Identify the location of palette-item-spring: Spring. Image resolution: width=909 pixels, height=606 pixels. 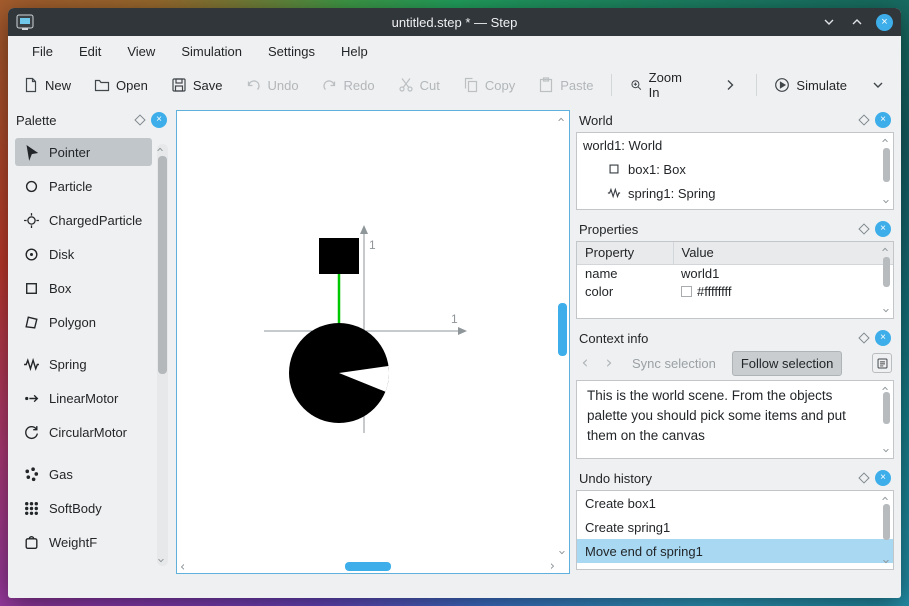
(83, 364).